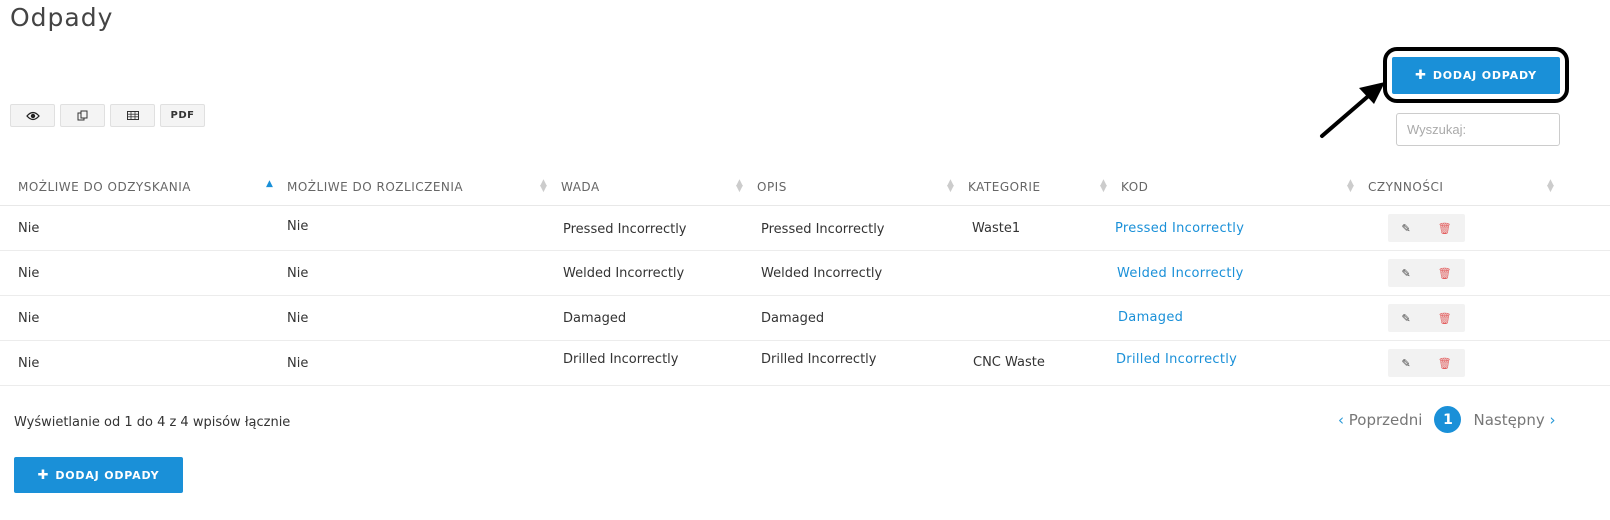 The height and width of the screenshot is (520, 1610). Describe the element at coordinates (1009, 362) in the screenshot. I see `cell-kategorie: CNC Waste` at that location.